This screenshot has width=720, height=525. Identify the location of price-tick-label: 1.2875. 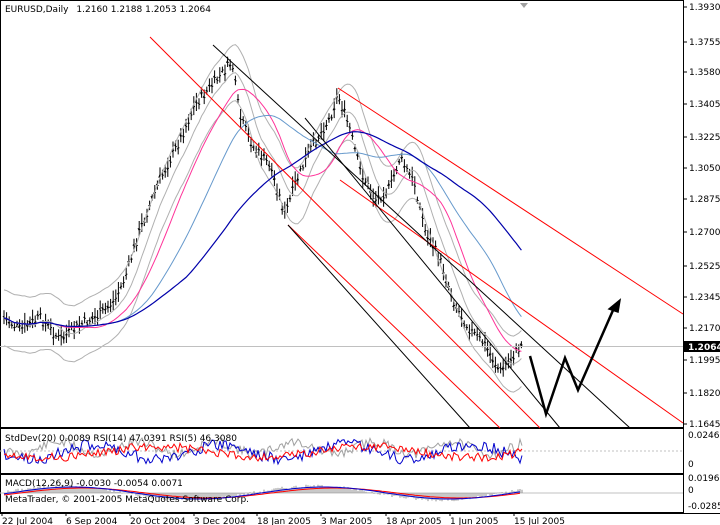
(704, 200).